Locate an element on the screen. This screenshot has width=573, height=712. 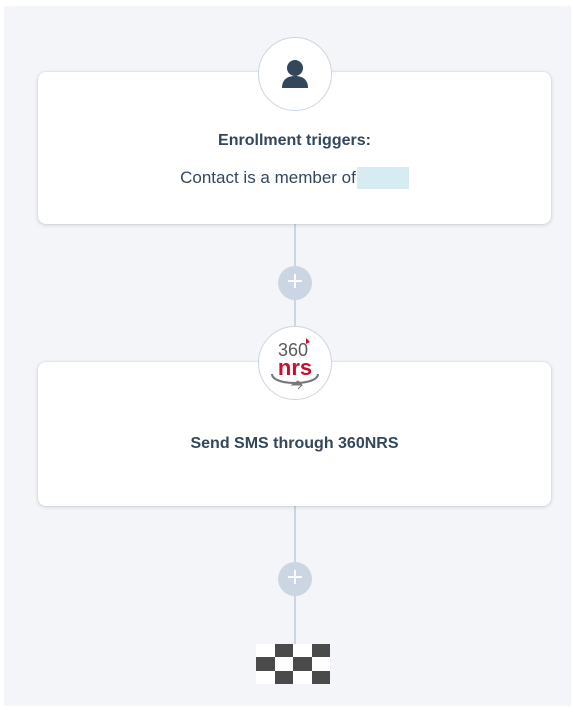
trigger-icon-circle is located at coordinates (295, 74).